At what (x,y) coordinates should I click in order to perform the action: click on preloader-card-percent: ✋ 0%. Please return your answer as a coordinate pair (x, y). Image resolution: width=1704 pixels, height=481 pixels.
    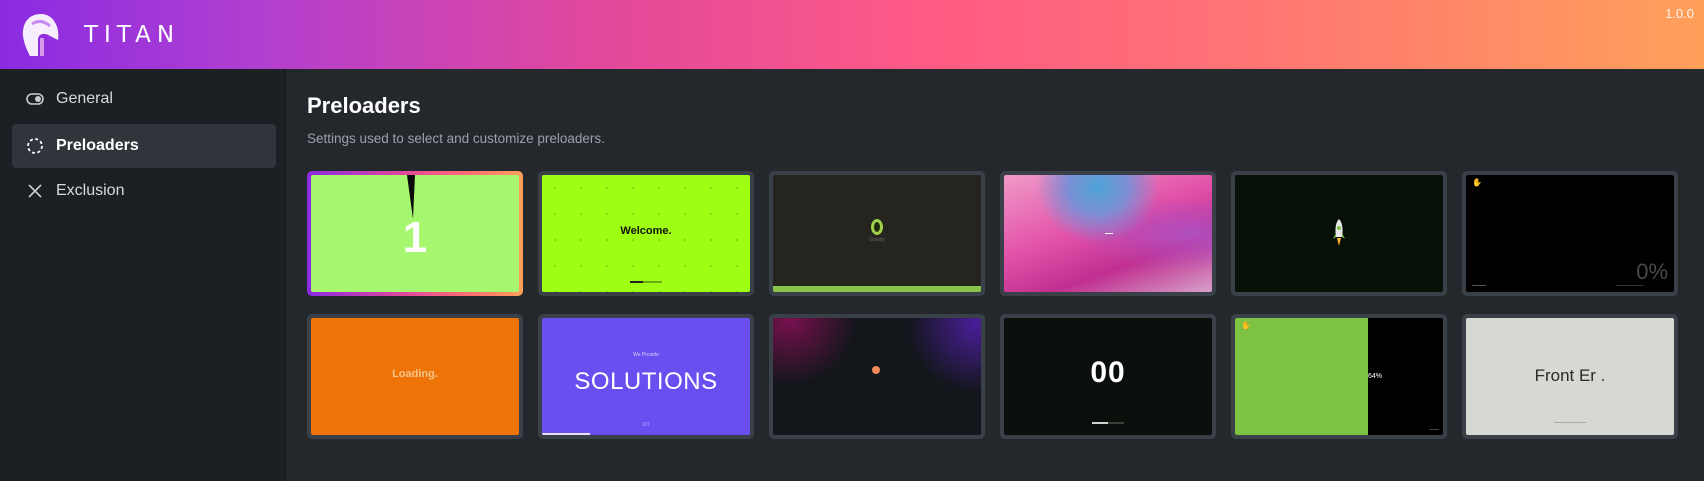
    Looking at the image, I should click on (1570, 233).